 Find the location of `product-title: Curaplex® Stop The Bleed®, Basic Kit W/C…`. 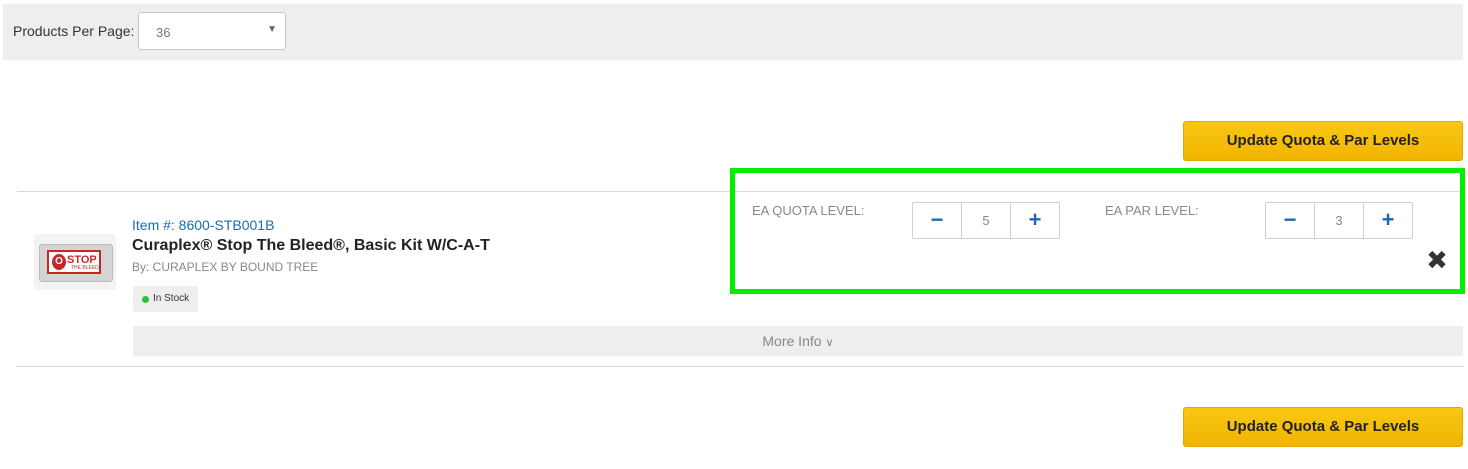

product-title: Curaplex® Stop The Bleed®, Basic Kit W/C… is located at coordinates (311, 246).